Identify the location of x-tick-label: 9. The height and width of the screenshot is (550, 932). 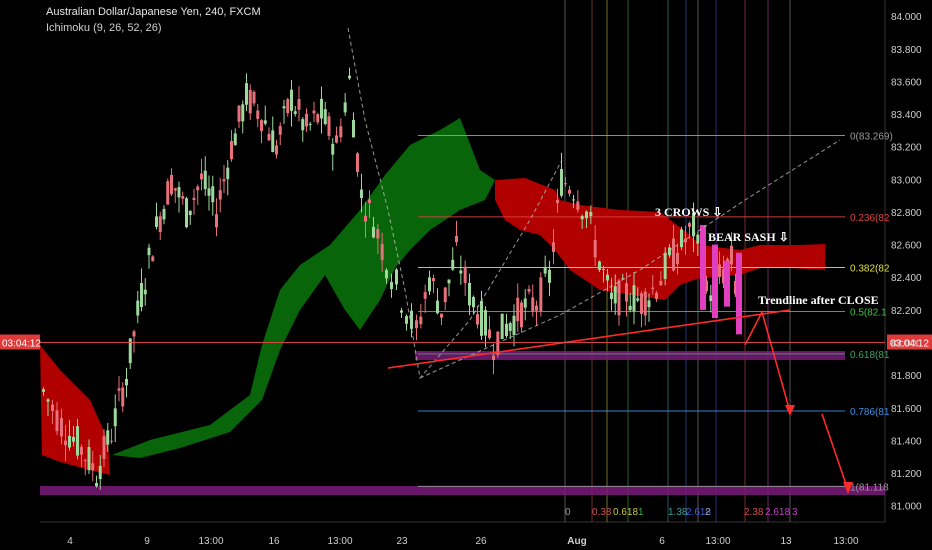
(147, 541).